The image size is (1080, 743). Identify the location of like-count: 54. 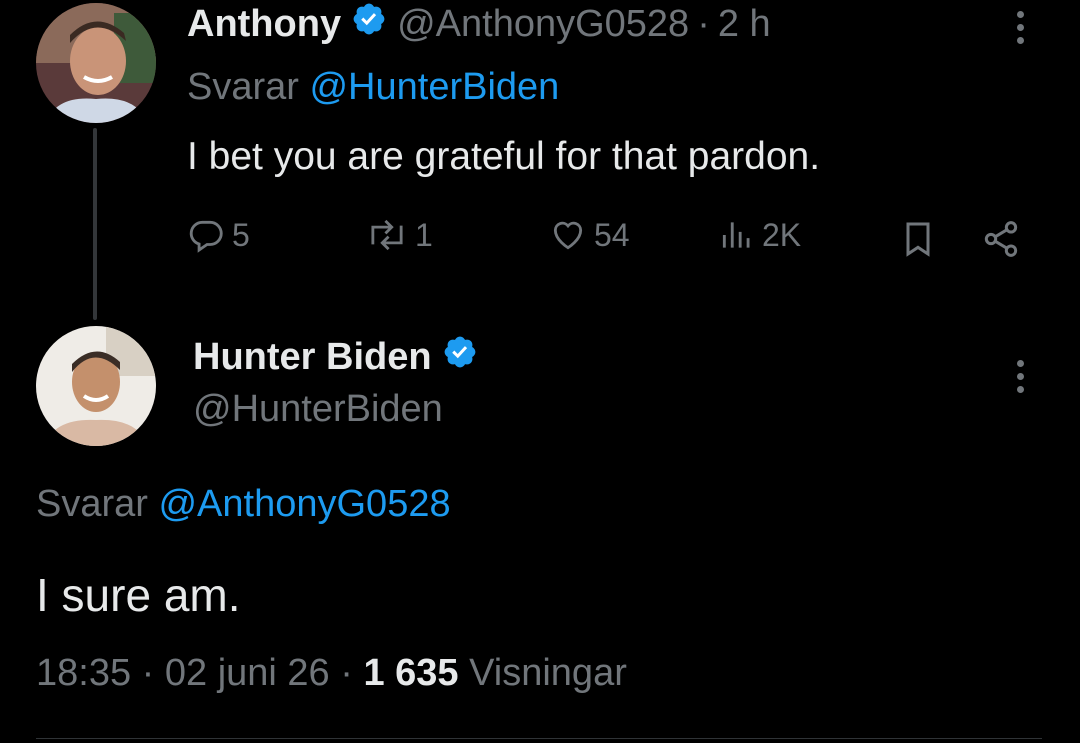
(612, 234).